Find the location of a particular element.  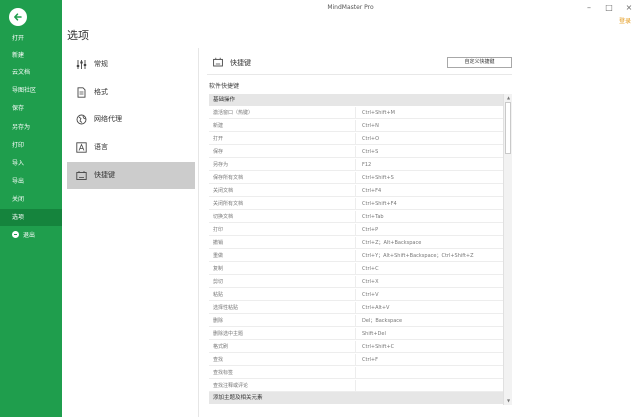

shortcut-name: 撤销 is located at coordinates (284, 243).